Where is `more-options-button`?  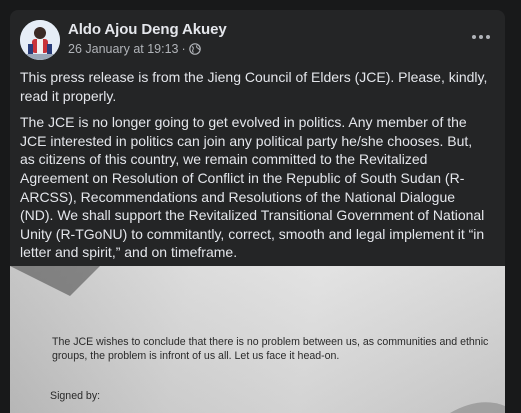 more-options-button is located at coordinates (481, 37).